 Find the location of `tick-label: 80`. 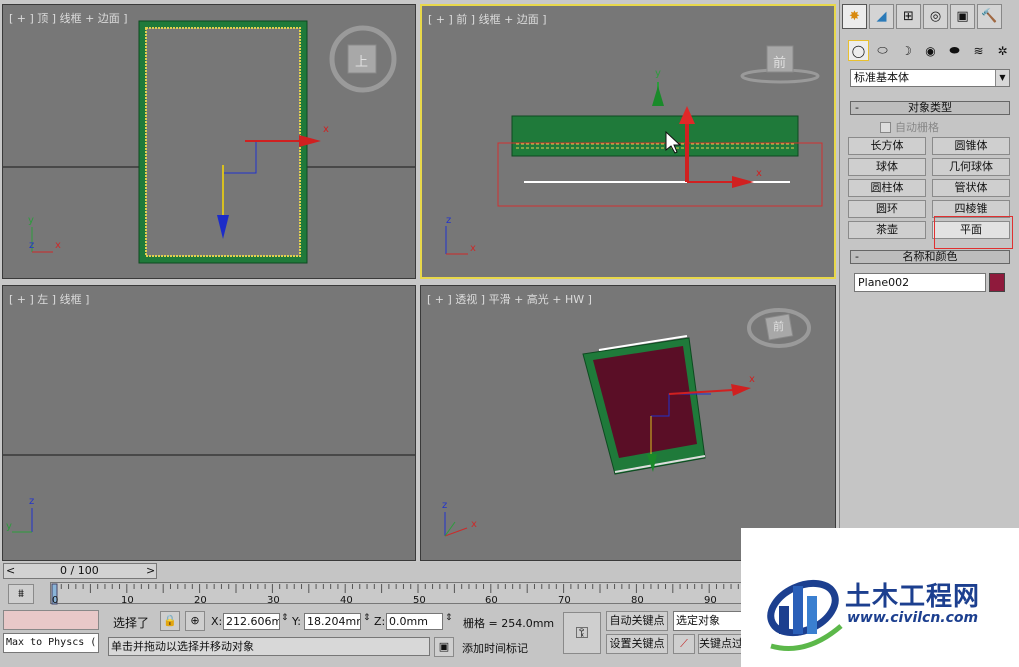

tick-label: 80 is located at coordinates (637, 600).